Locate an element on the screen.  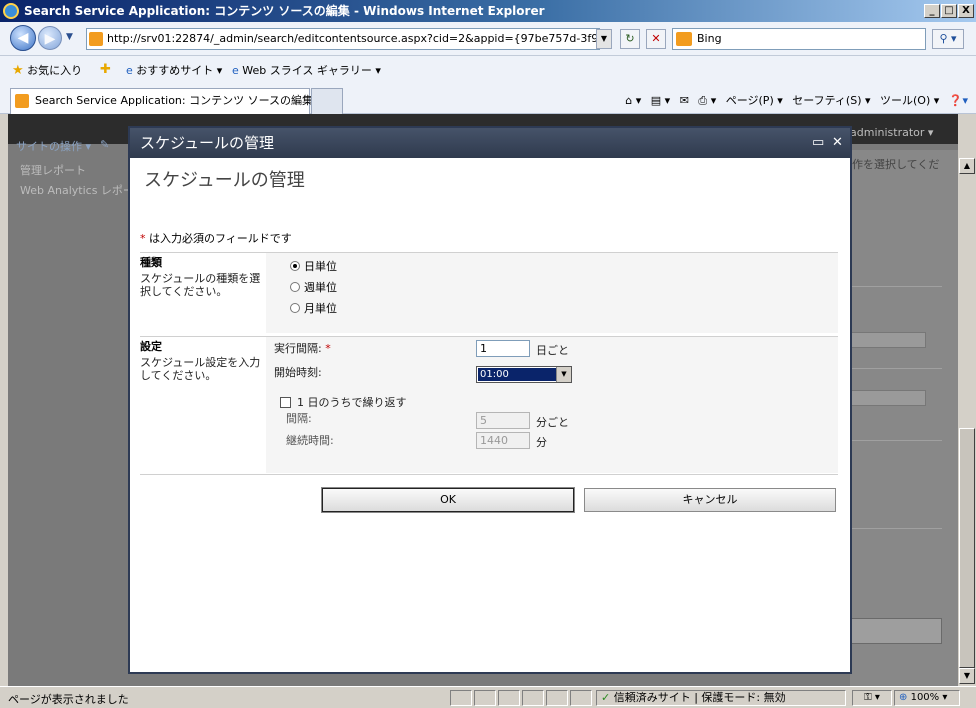
favorites-star-icon: ★ is located at coordinates (18, 70).